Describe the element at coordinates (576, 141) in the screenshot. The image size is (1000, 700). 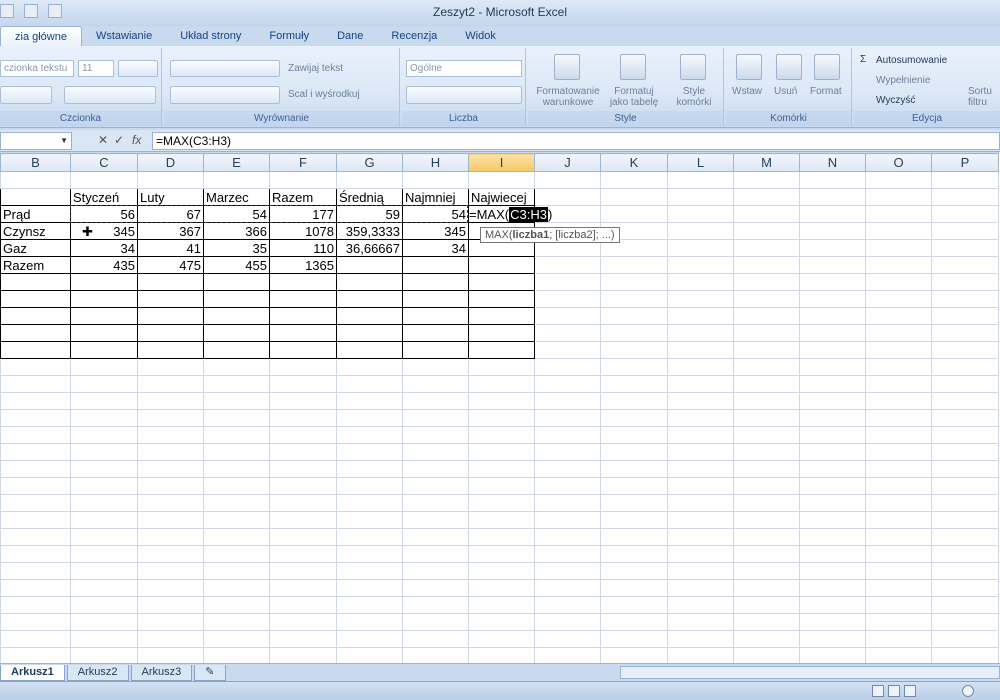
I see `formula-input: =MAX(C3:H3)` at that location.